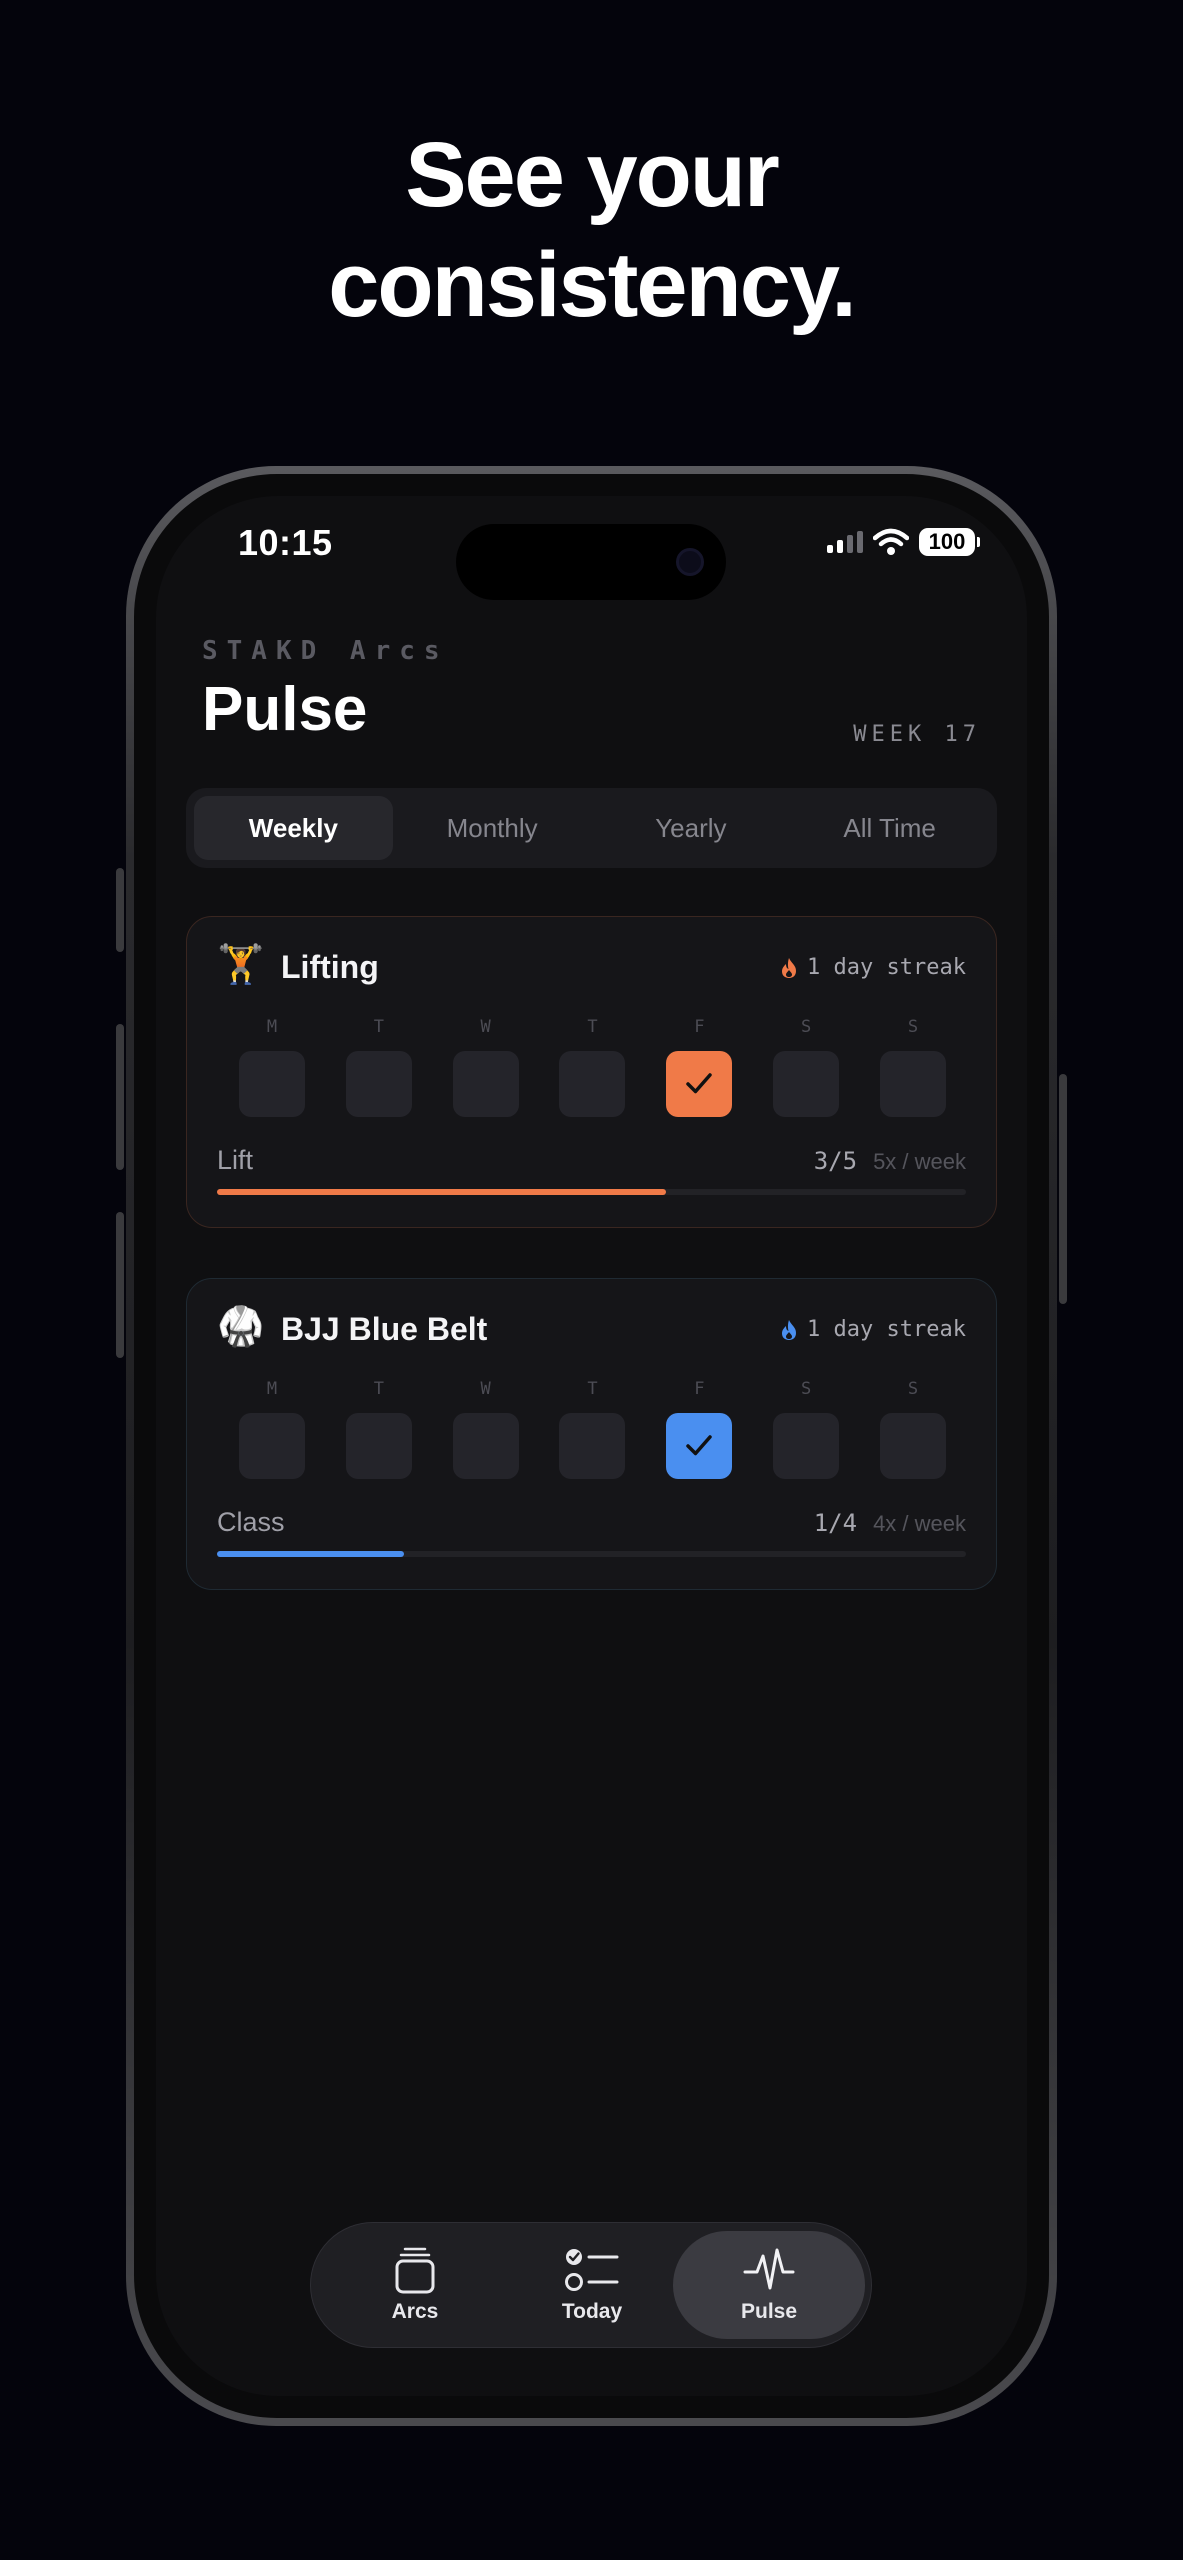 The height and width of the screenshot is (2560, 1183). What do you see at coordinates (120, 1285) in the screenshot?
I see `volume-down-button` at bounding box center [120, 1285].